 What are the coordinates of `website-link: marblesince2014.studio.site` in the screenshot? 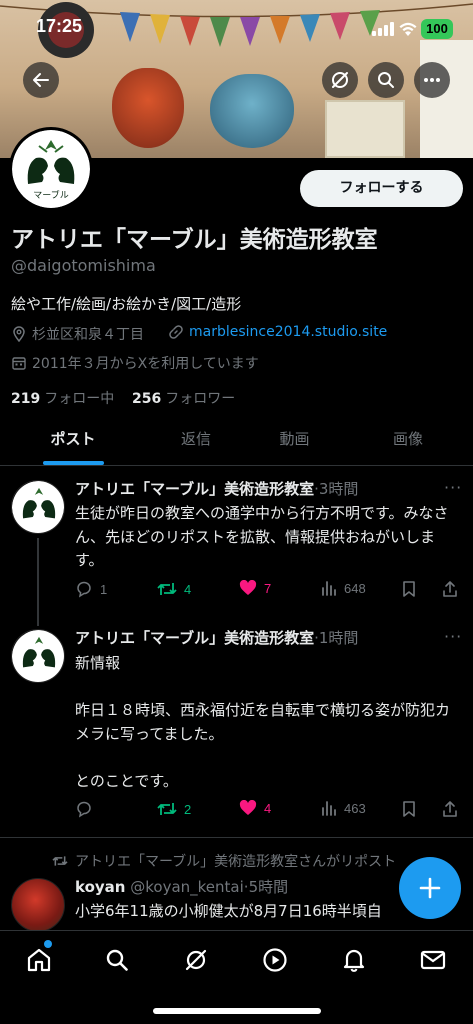 It's located at (288, 332).